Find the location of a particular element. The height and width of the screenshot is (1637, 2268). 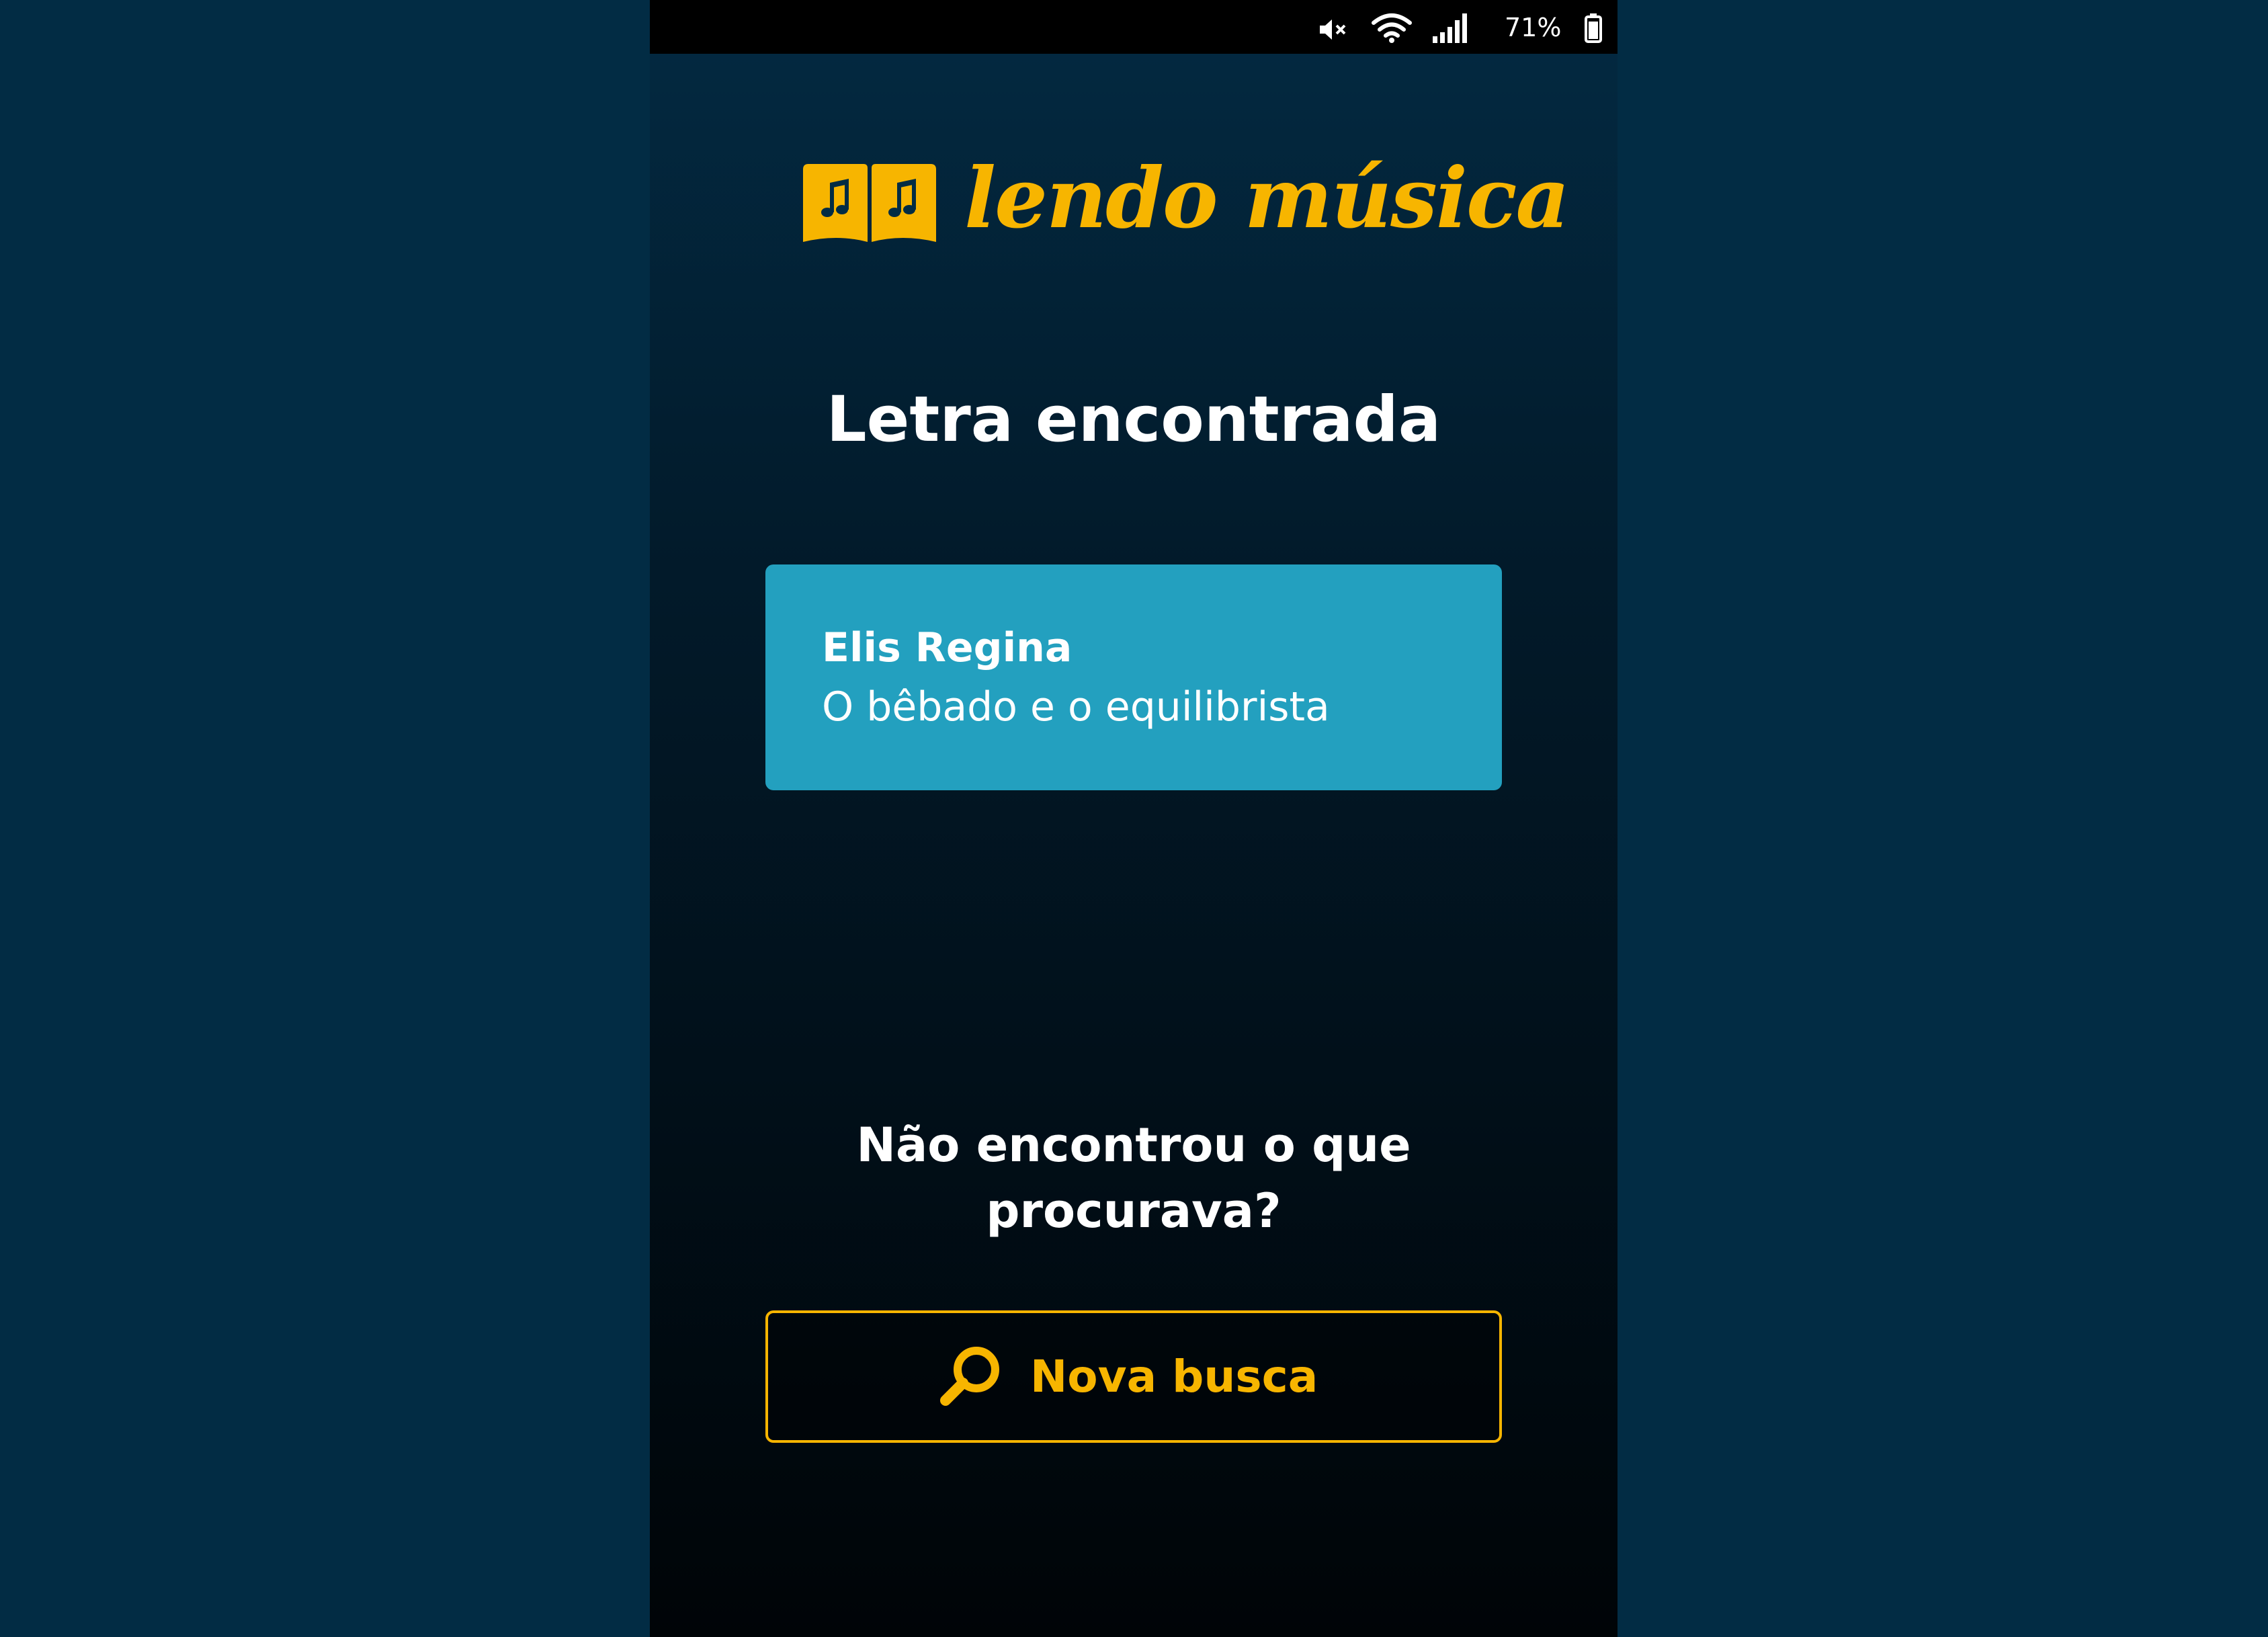

battery-icon is located at coordinates (1593, 28).